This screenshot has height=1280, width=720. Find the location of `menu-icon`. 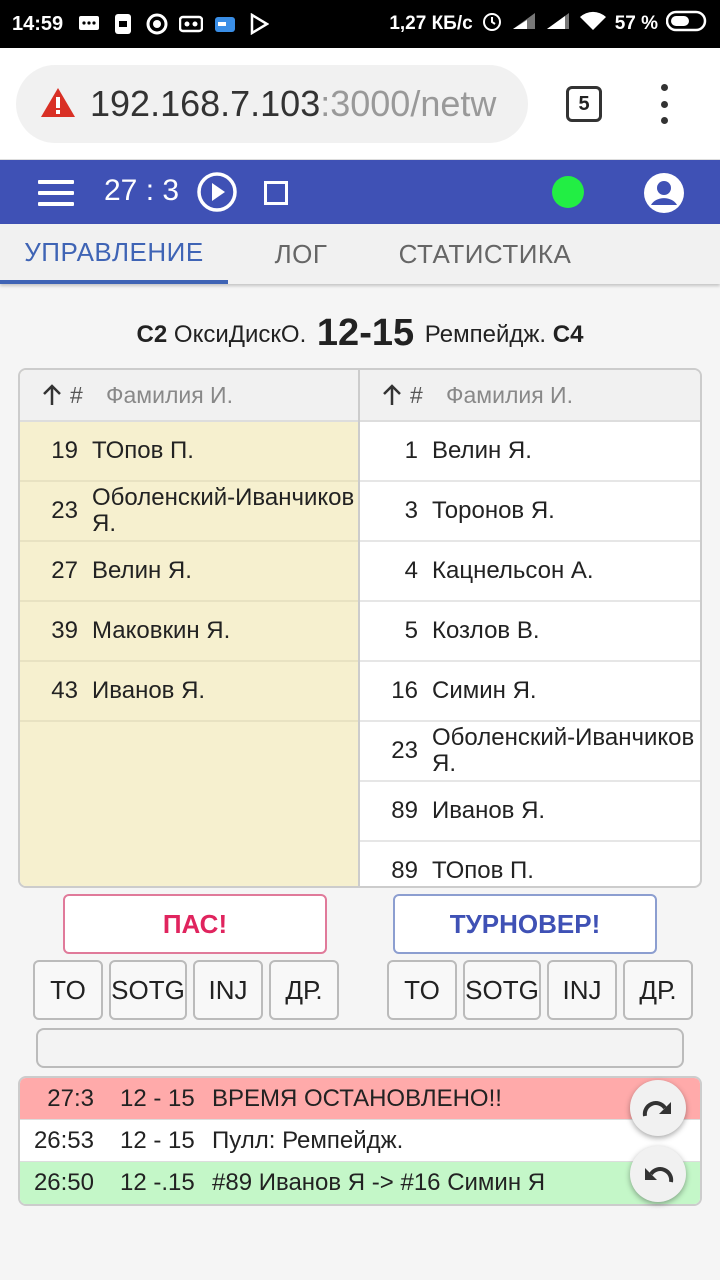

menu-icon is located at coordinates (56, 193).